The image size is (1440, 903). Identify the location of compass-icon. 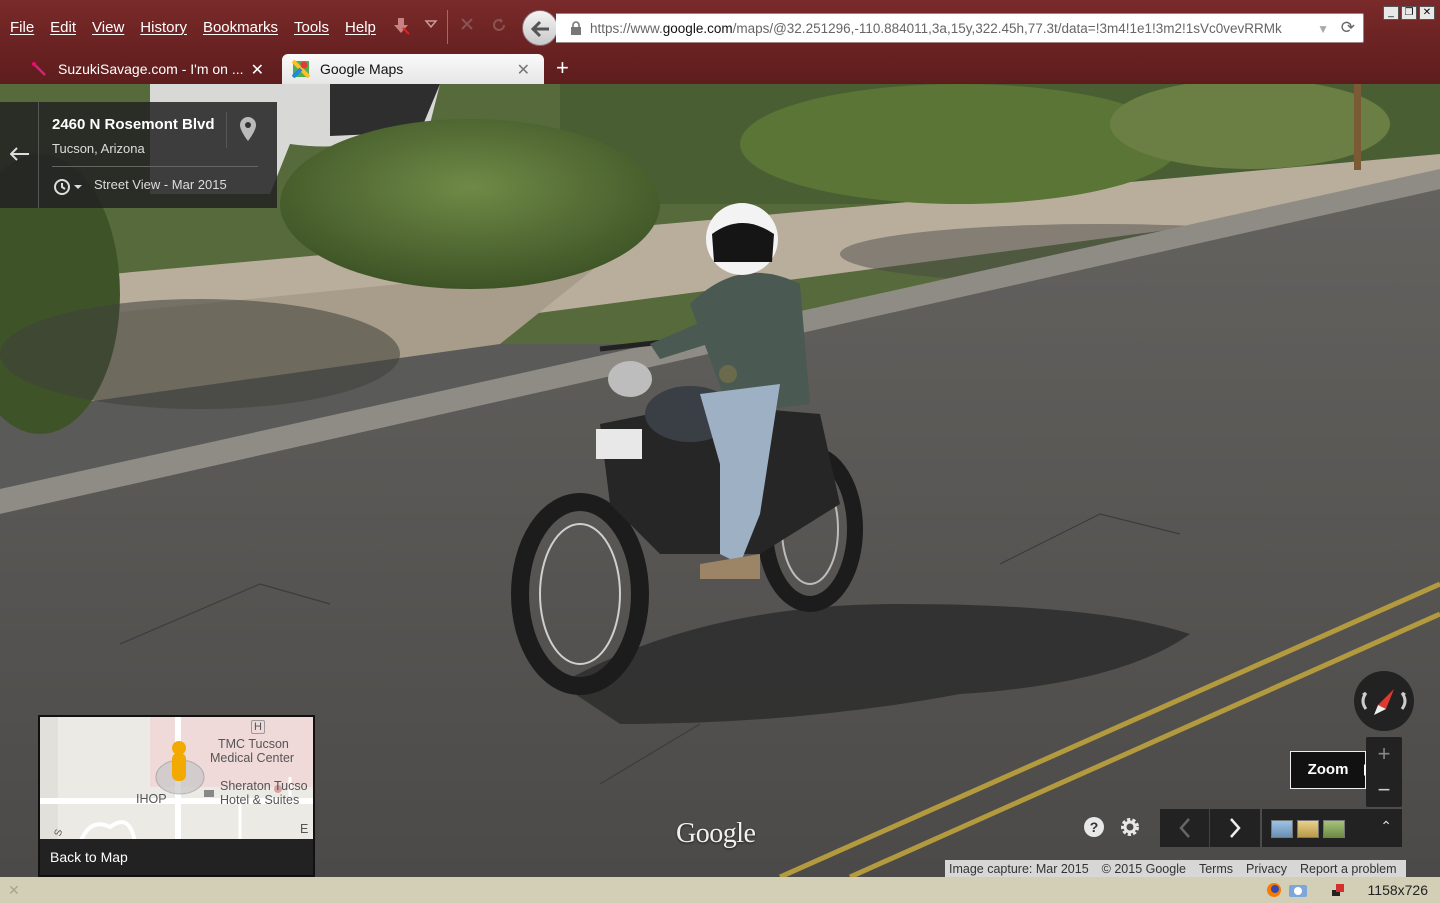
(1384, 702).